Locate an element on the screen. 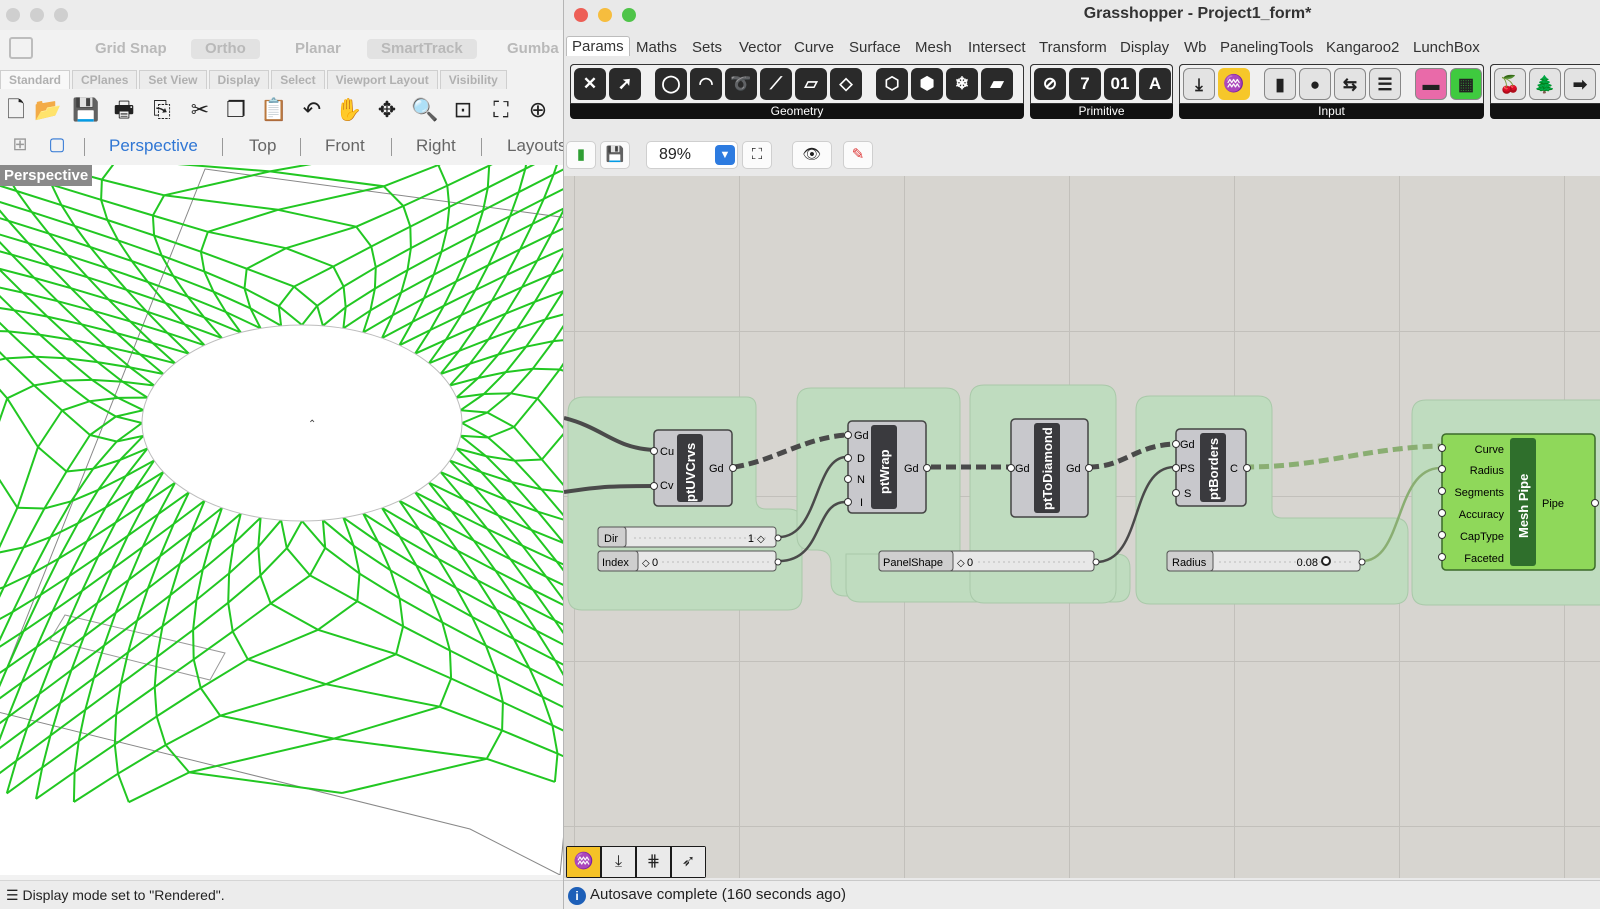  paste-icon: 📋 is located at coordinates (274, 110).